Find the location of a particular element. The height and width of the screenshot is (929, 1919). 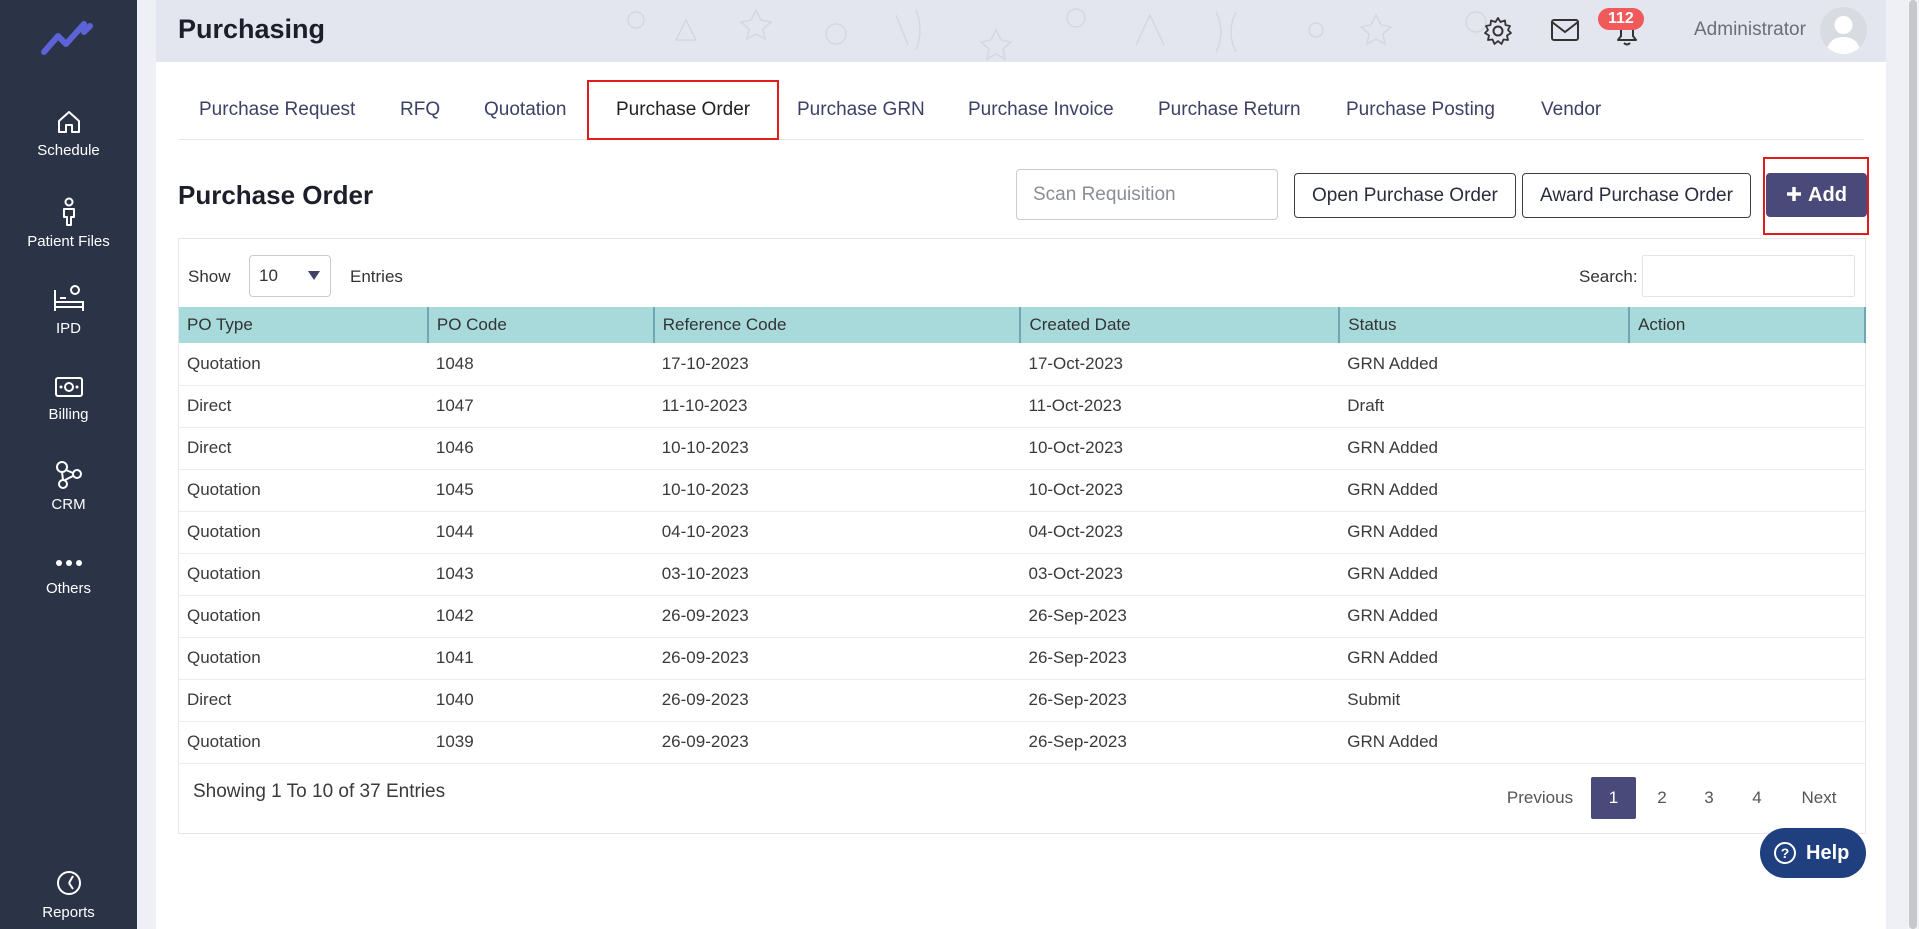

cell-reference-code: 10-10-2023 is located at coordinates (837, 490).